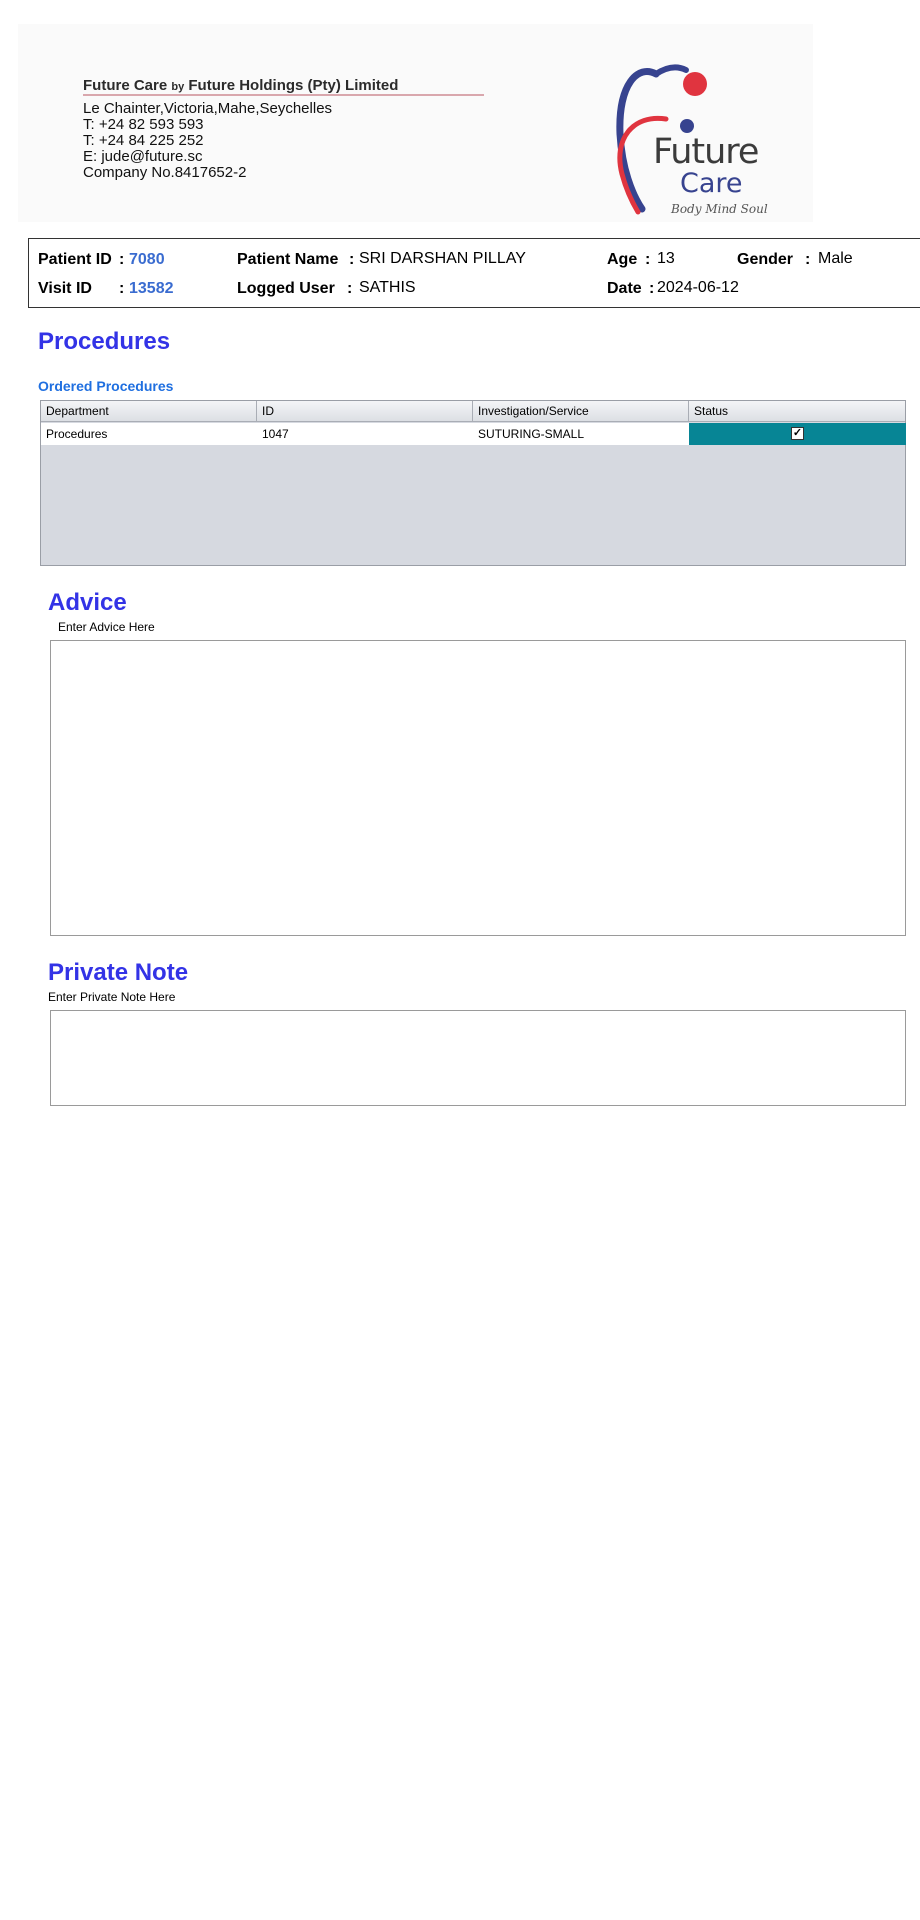 The height and width of the screenshot is (1920, 920). I want to click on patient-id-label: Patient ID, so click(75, 259).